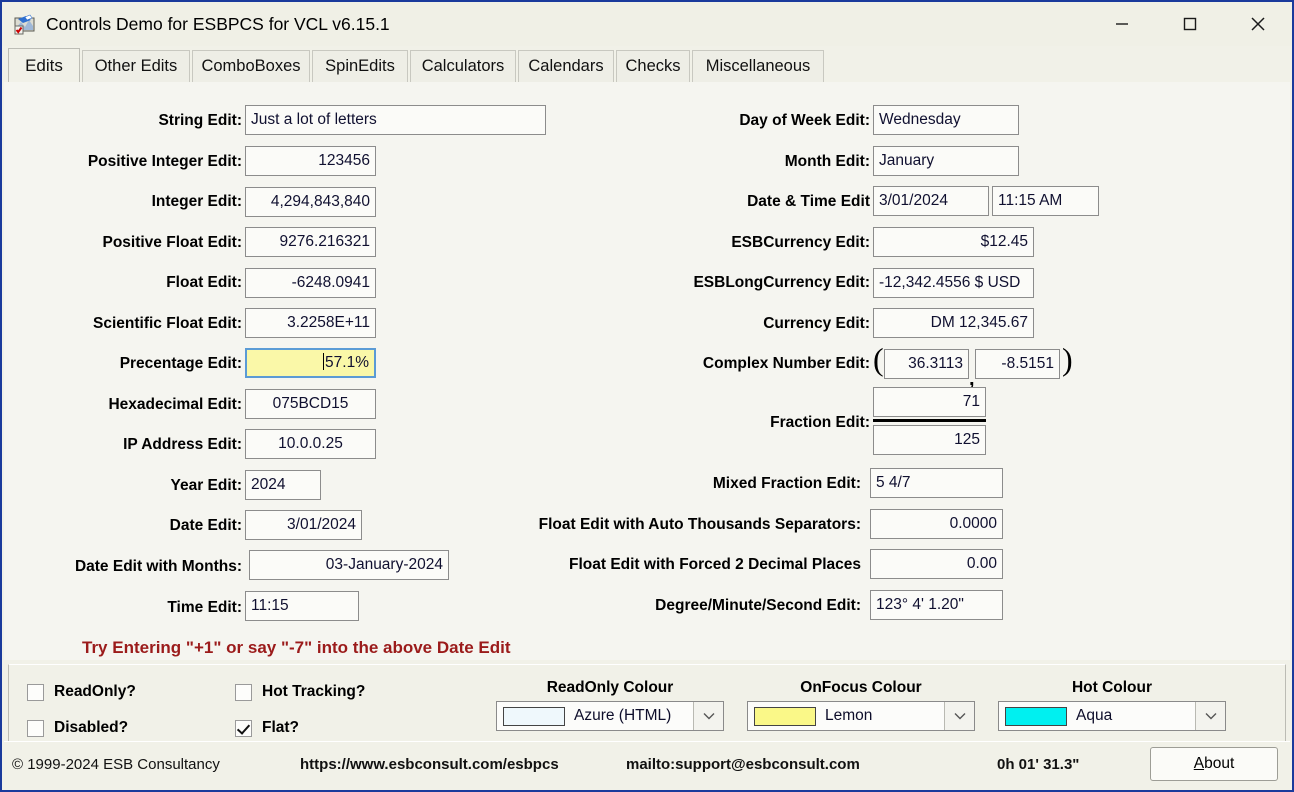 Image resolution: width=1294 pixels, height=792 pixels. I want to click on field-scientific-float-edit: 3.2258E+11, so click(310, 323).